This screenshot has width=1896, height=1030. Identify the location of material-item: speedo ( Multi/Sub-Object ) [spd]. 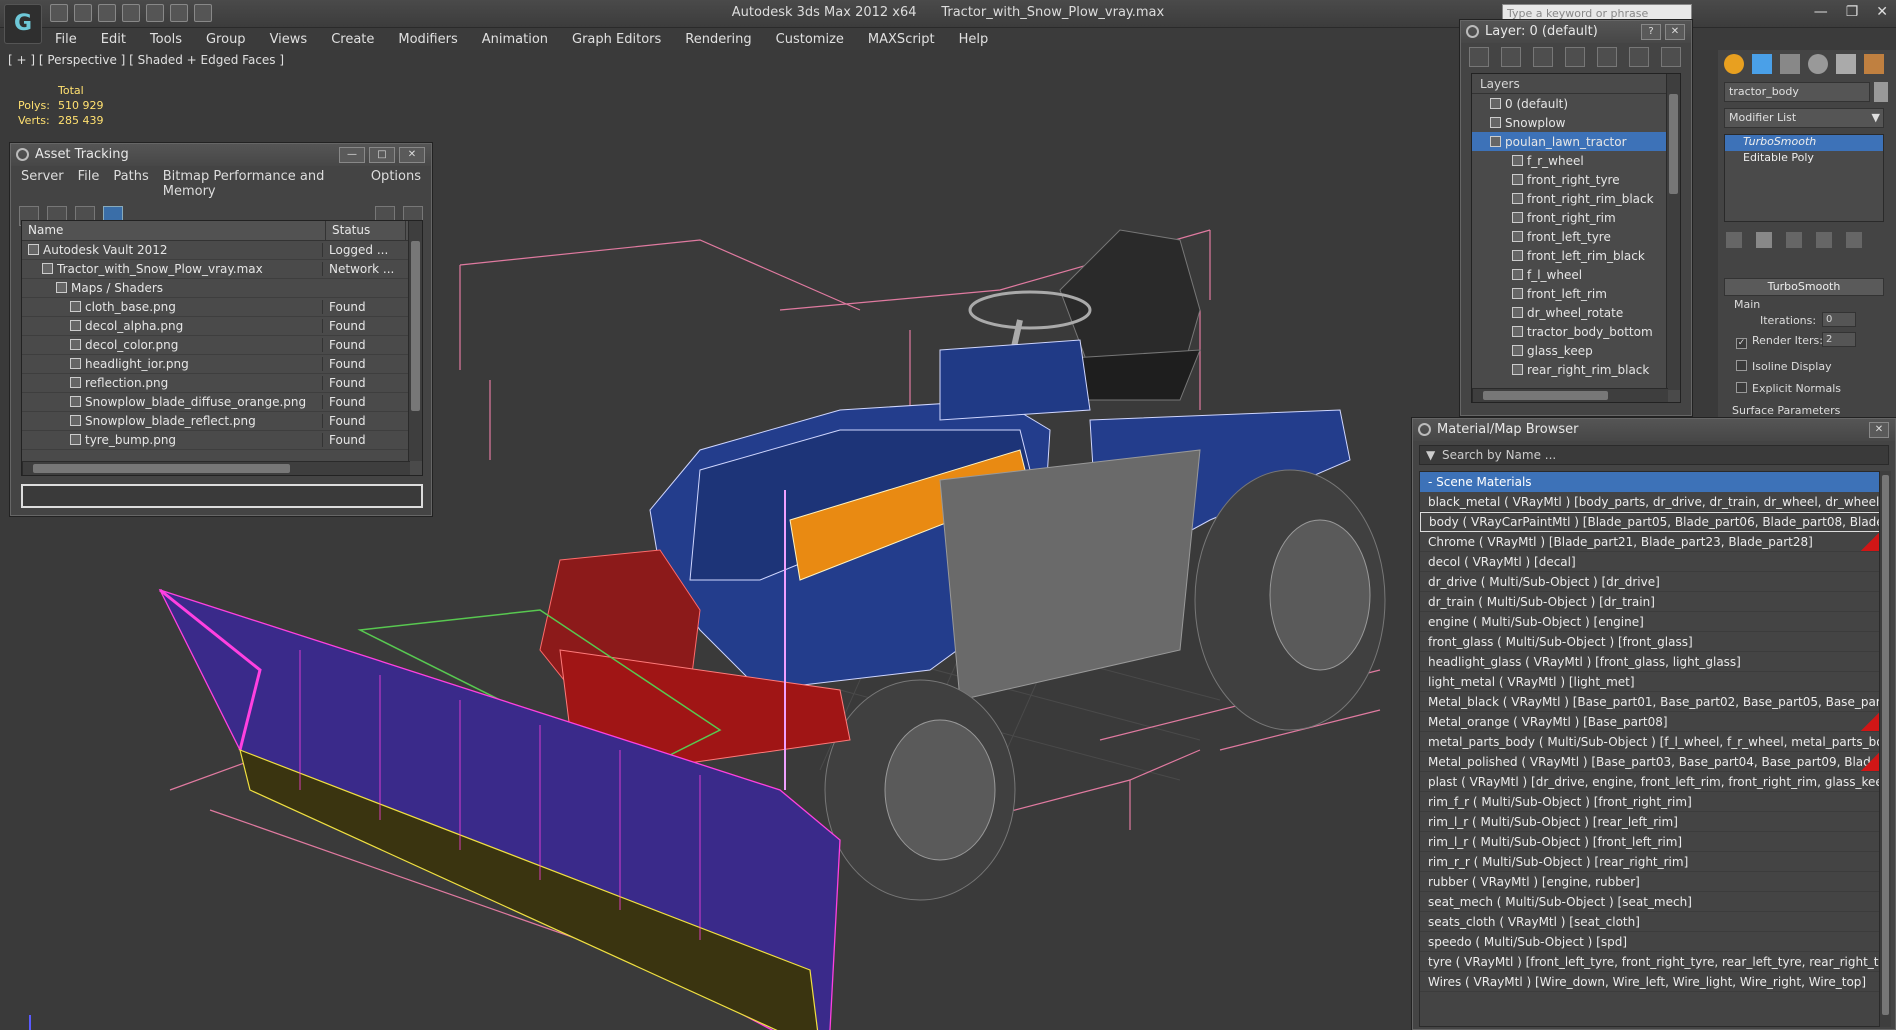
(1652, 942).